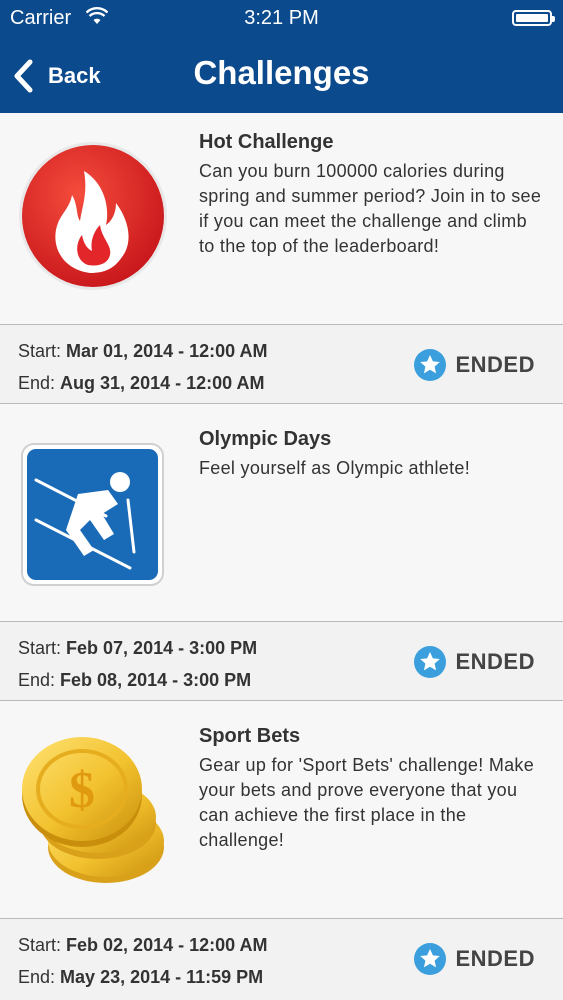 The height and width of the screenshot is (1000, 563). What do you see at coordinates (335, 468) in the screenshot?
I see `challenge-description: Feel yourself as Olympic athlete!` at bounding box center [335, 468].